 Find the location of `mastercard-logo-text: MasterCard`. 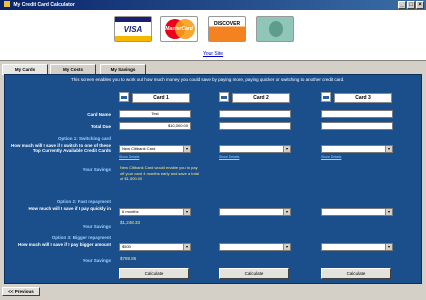

mastercard-logo-text: MasterCard is located at coordinates (179, 29).